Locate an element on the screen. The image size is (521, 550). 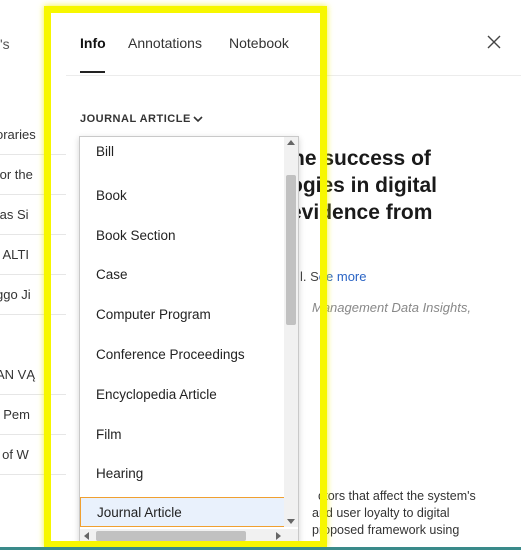
dropdown-option-book: Book is located at coordinates (182, 195).